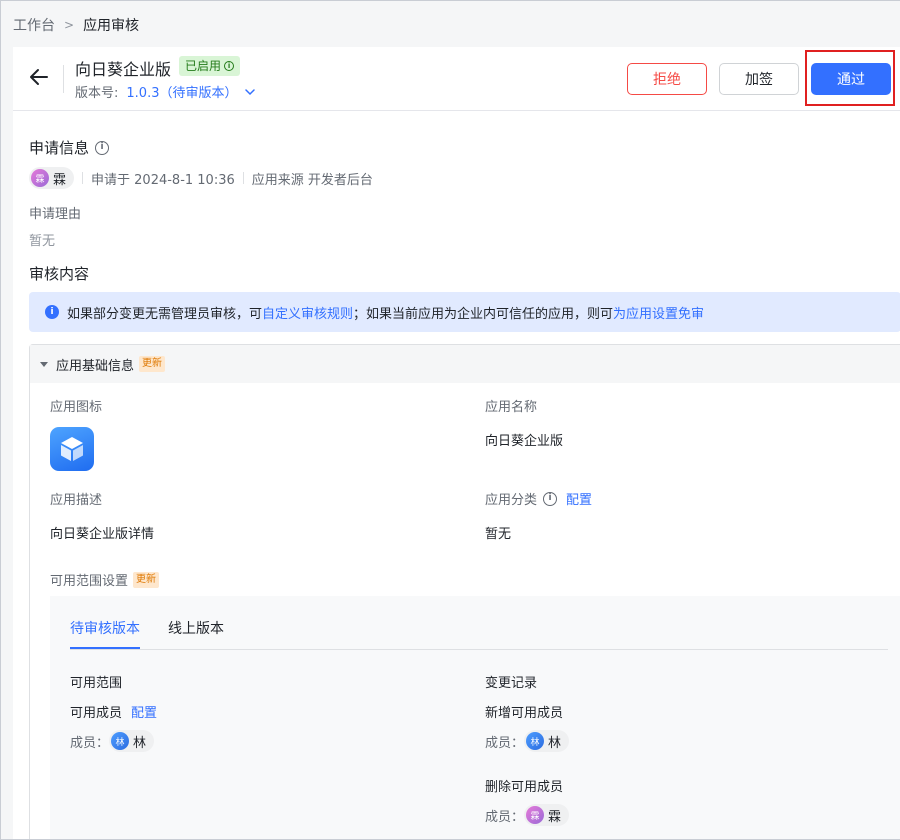  What do you see at coordinates (96, 683) in the screenshot?
I see `available-range-title: 可用范围` at bounding box center [96, 683].